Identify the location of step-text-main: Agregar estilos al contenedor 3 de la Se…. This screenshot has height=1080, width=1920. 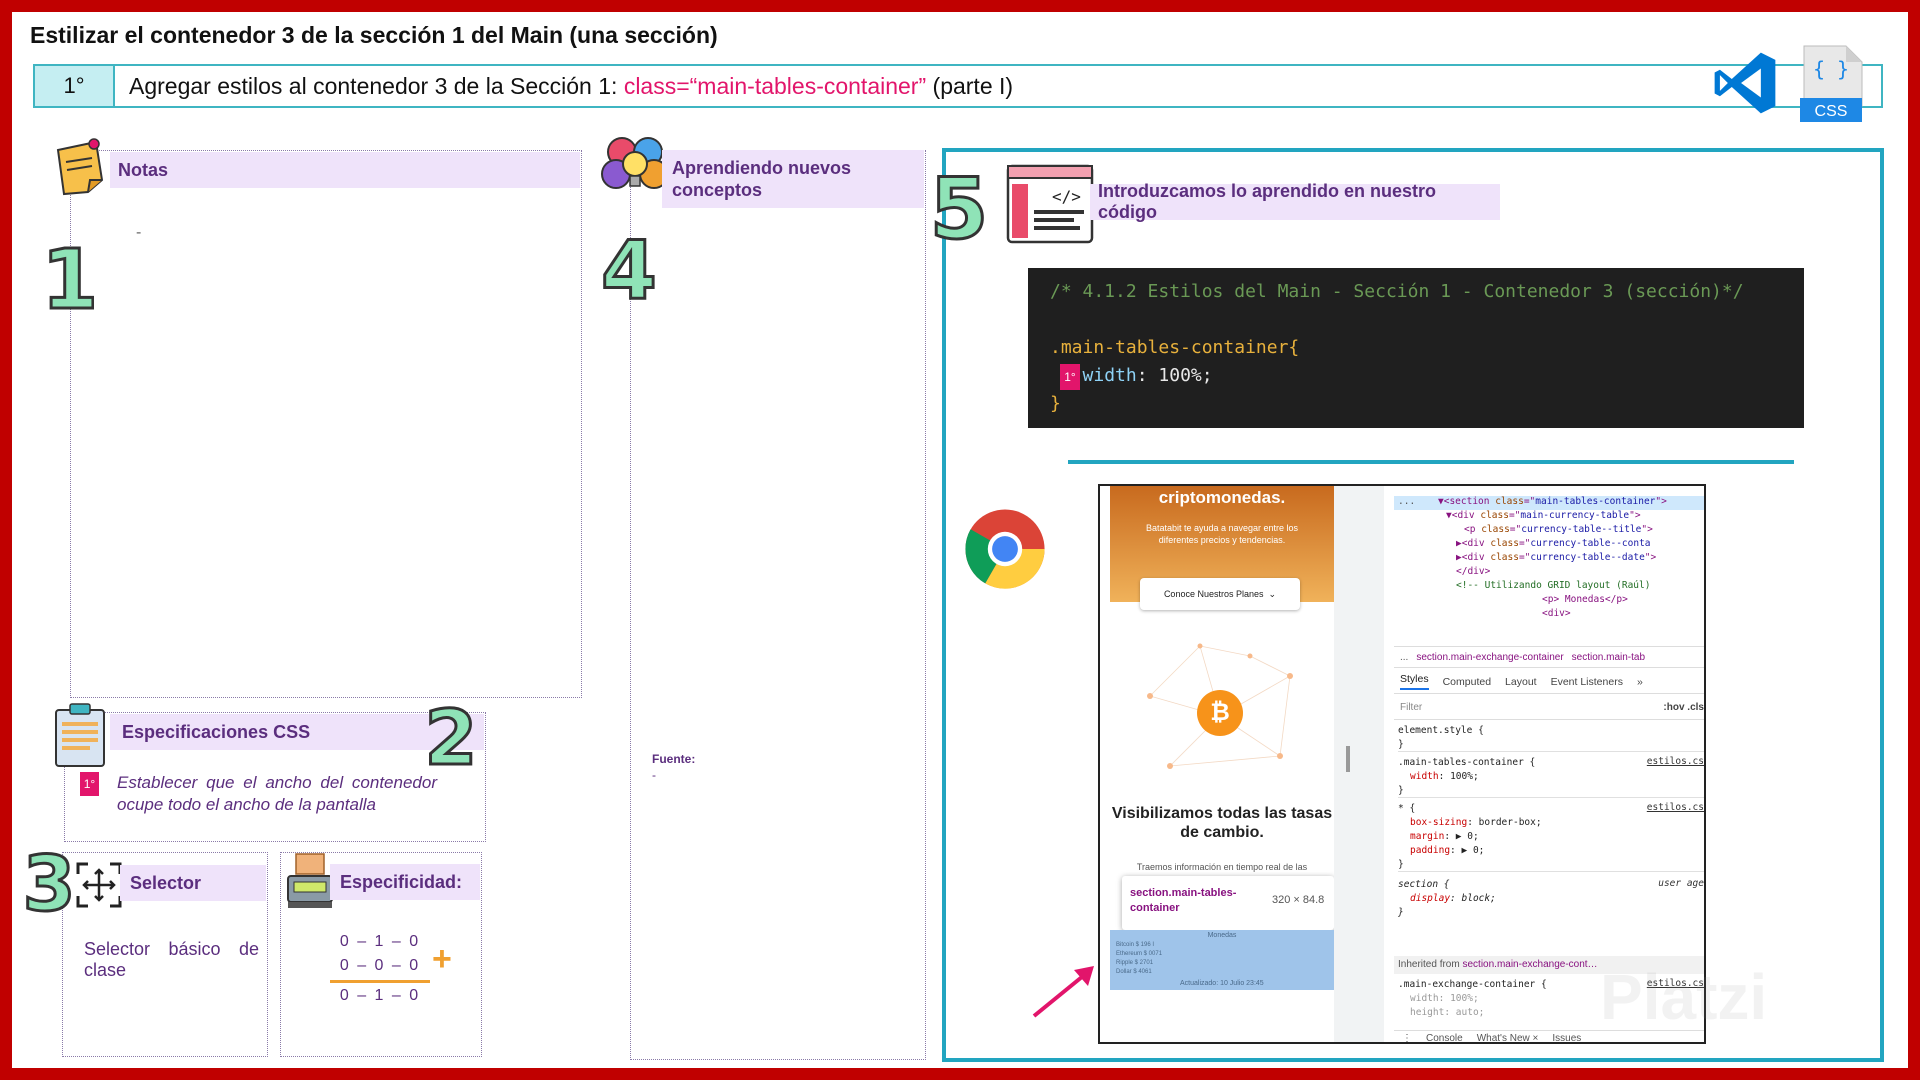
(376, 85).